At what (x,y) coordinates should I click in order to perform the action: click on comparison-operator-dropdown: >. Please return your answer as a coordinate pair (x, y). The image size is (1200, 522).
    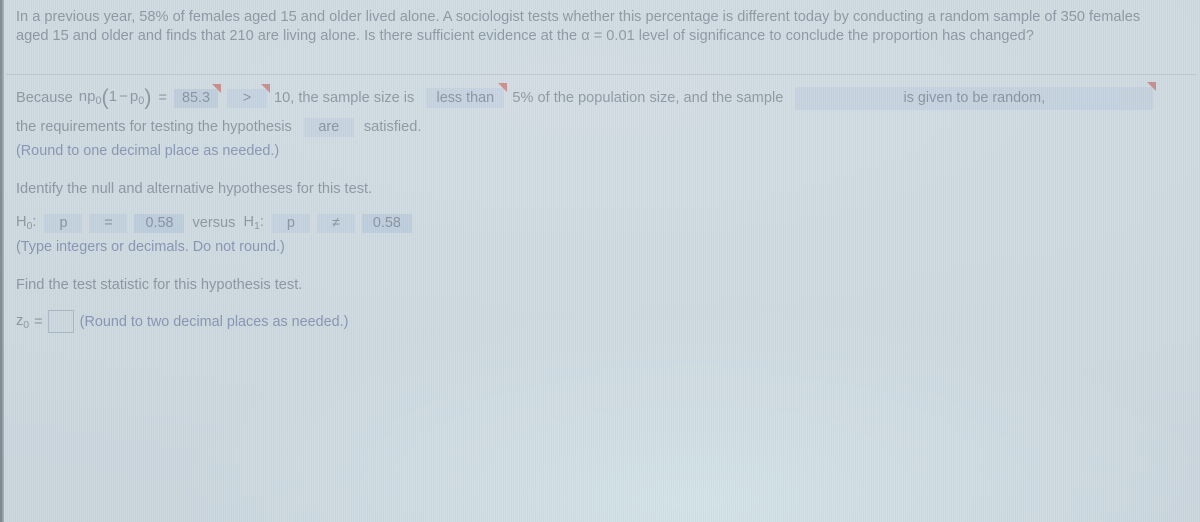
    Looking at the image, I should click on (248, 95).